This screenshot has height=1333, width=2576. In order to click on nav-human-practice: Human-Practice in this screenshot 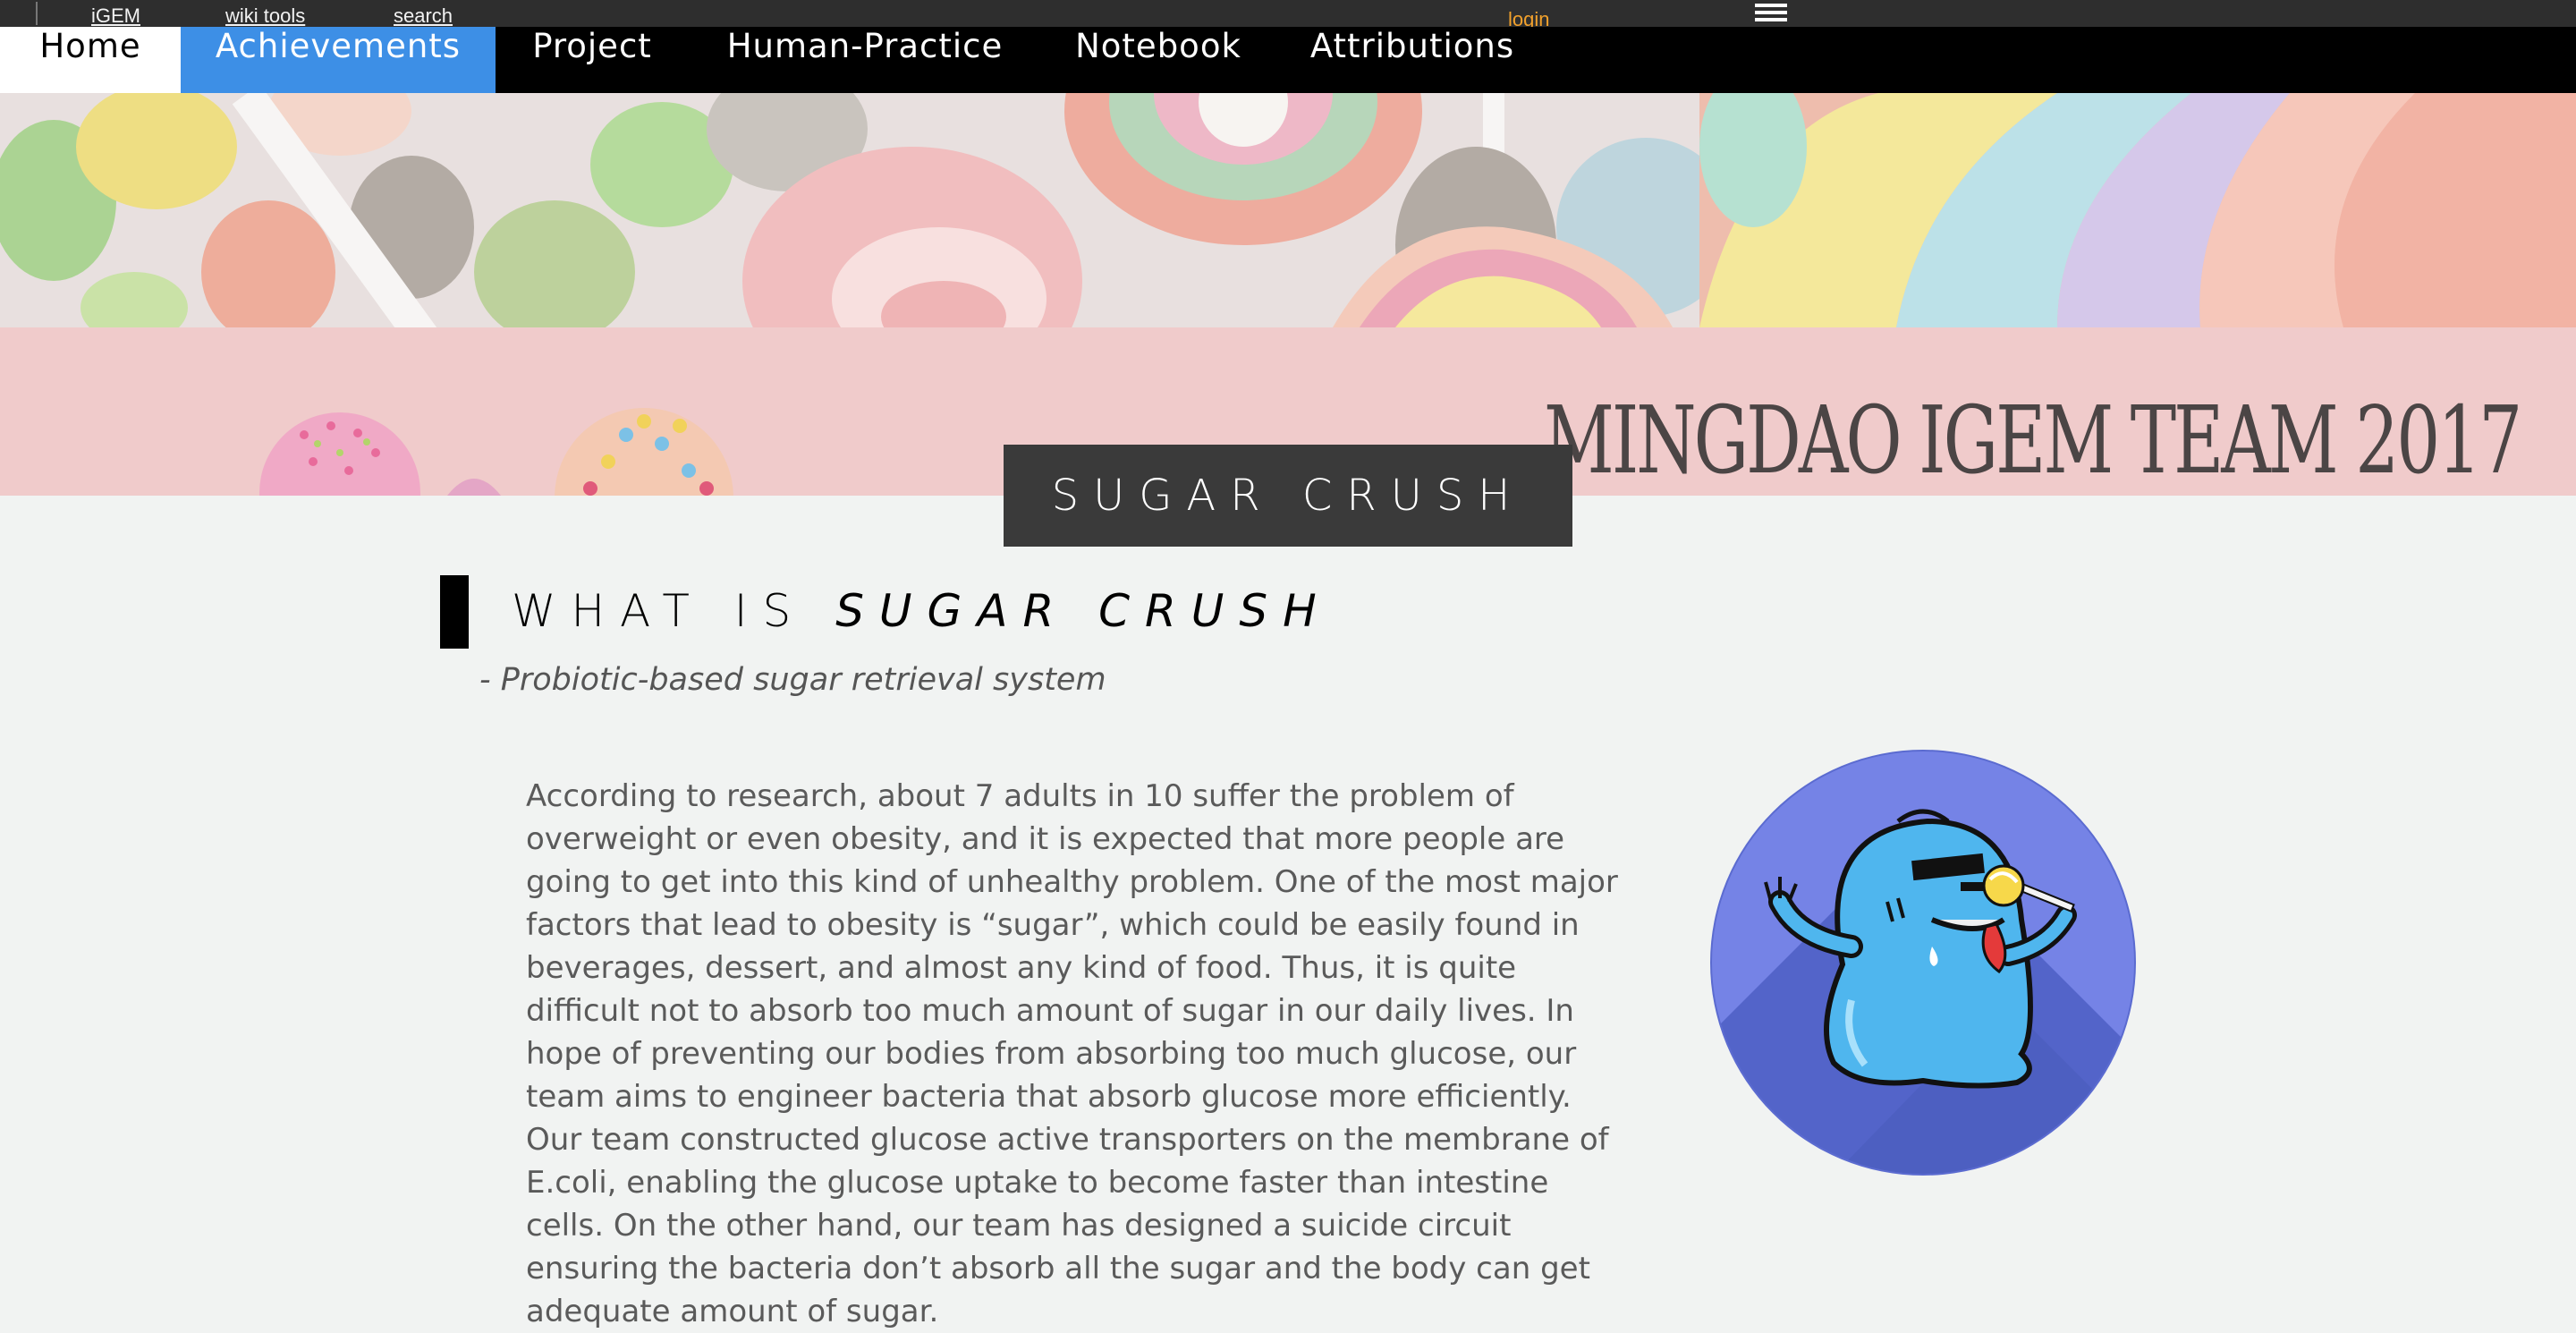, I will do `click(865, 60)`.